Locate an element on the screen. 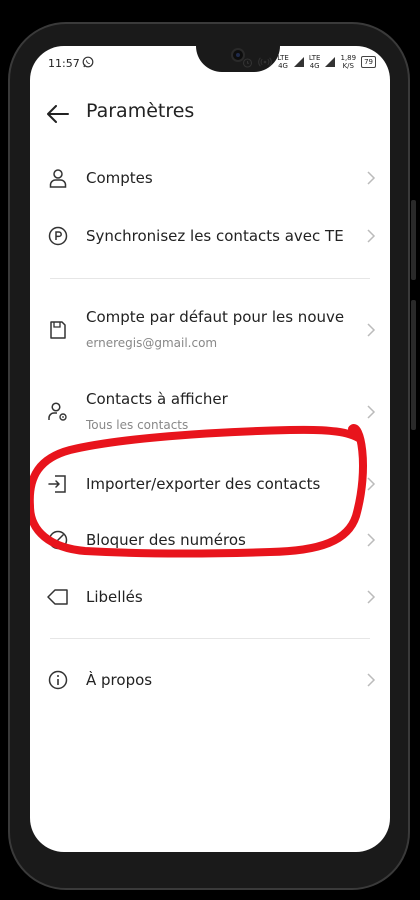  header: Paramètres is located at coordinates (210, 121).